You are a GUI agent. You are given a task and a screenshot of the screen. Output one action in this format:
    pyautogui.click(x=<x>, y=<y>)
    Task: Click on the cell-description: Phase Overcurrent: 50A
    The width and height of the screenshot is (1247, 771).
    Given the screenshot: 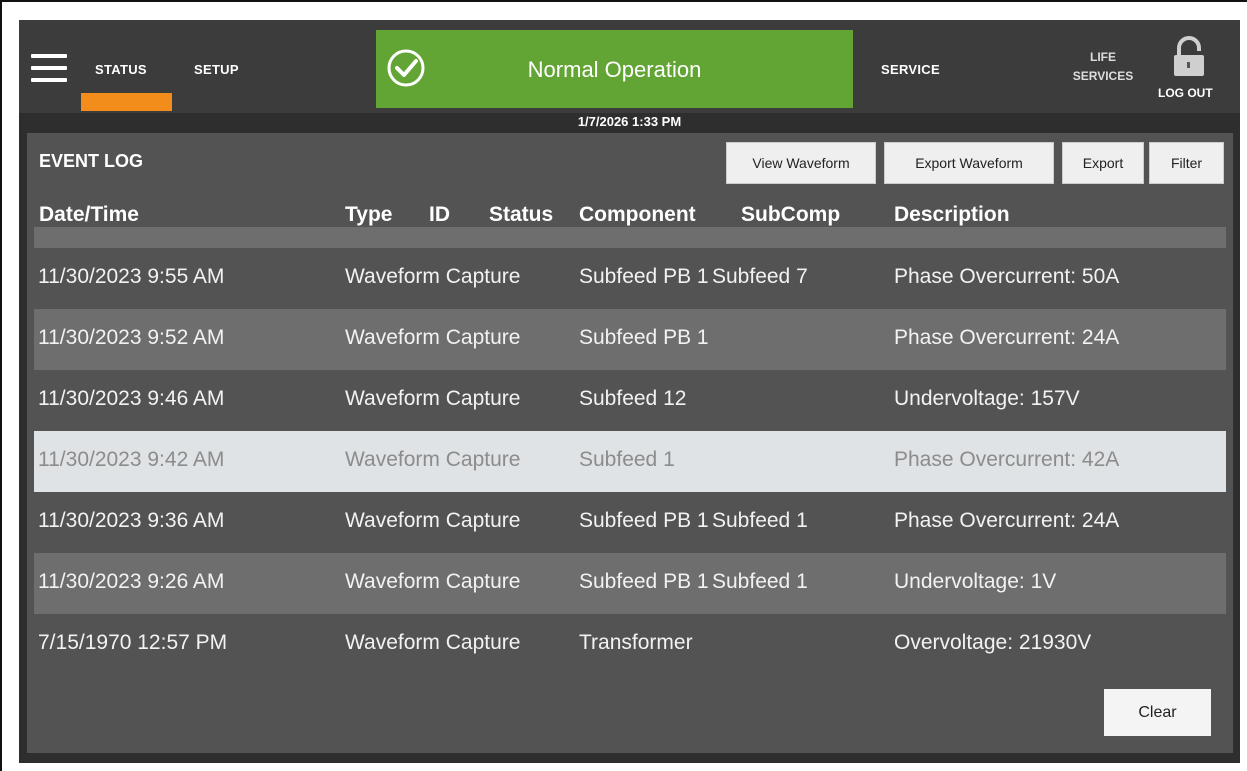 What is the action you would take?
    pyautogui.click(x=1007, y=276)
    